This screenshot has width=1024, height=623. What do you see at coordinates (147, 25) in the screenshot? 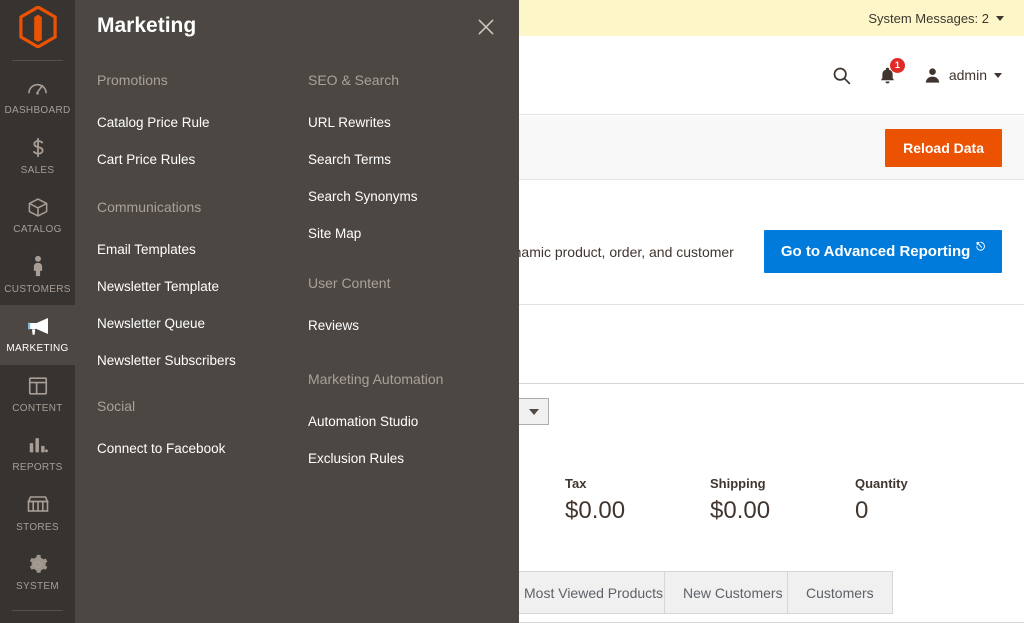
I see `flyout-title: Marketing` at bounding box center [147, 25].